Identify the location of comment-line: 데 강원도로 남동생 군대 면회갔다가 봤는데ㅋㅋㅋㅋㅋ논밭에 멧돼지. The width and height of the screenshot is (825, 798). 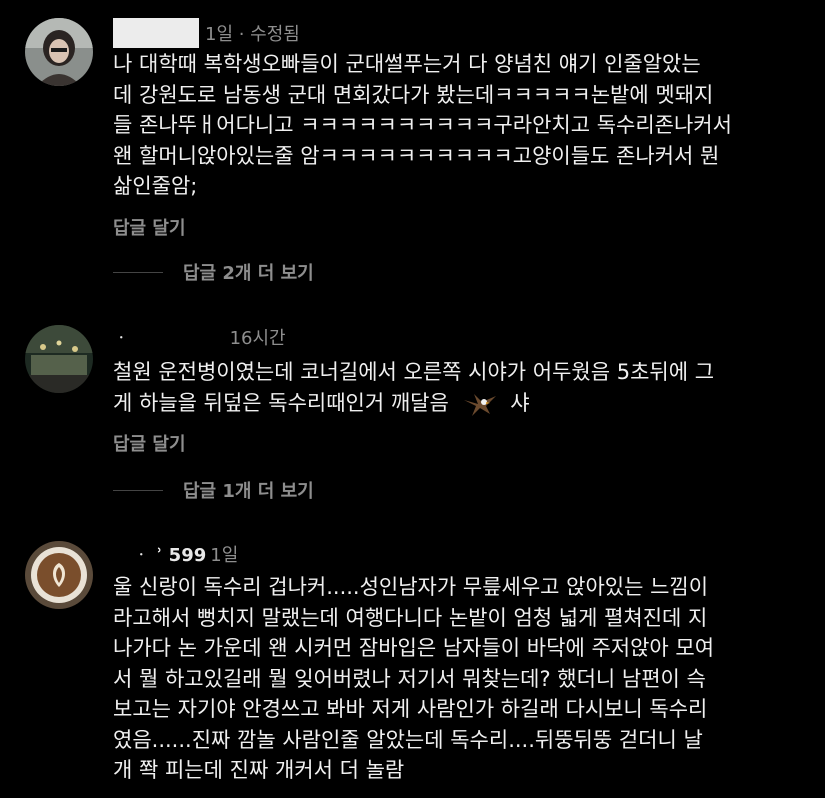
(413, 94).